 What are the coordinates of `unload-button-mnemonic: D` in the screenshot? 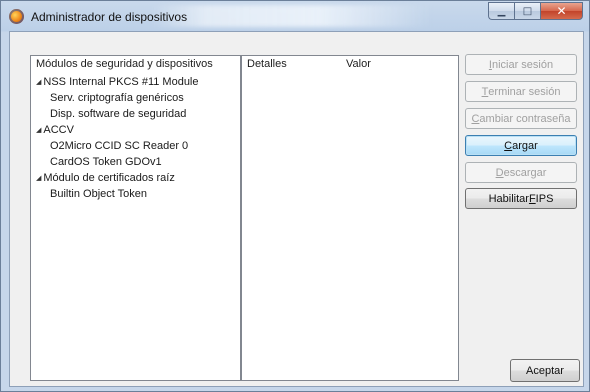 It's located at (499, 172).